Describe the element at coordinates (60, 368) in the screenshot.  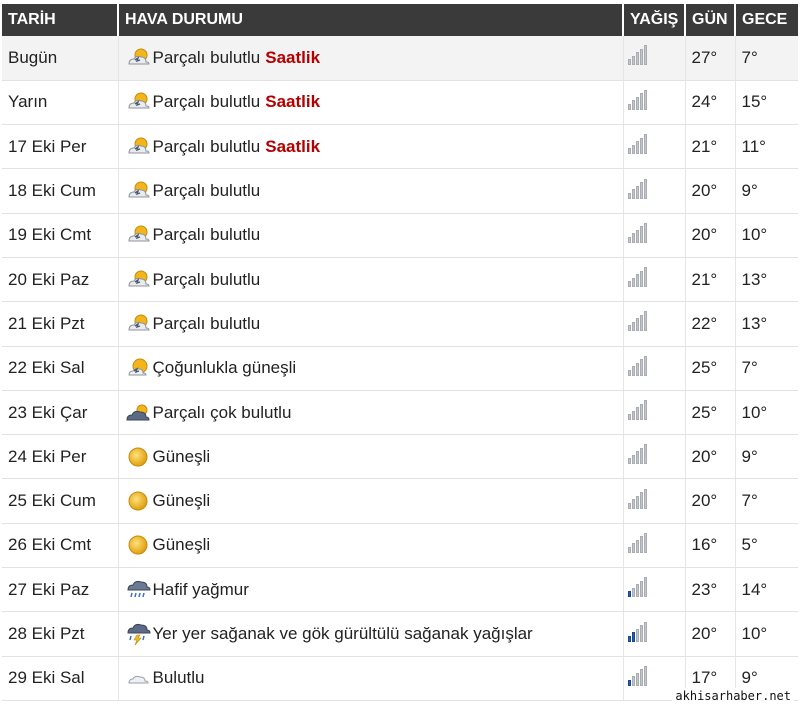
I see `date-cell: 22 Eki Sal` at that location.